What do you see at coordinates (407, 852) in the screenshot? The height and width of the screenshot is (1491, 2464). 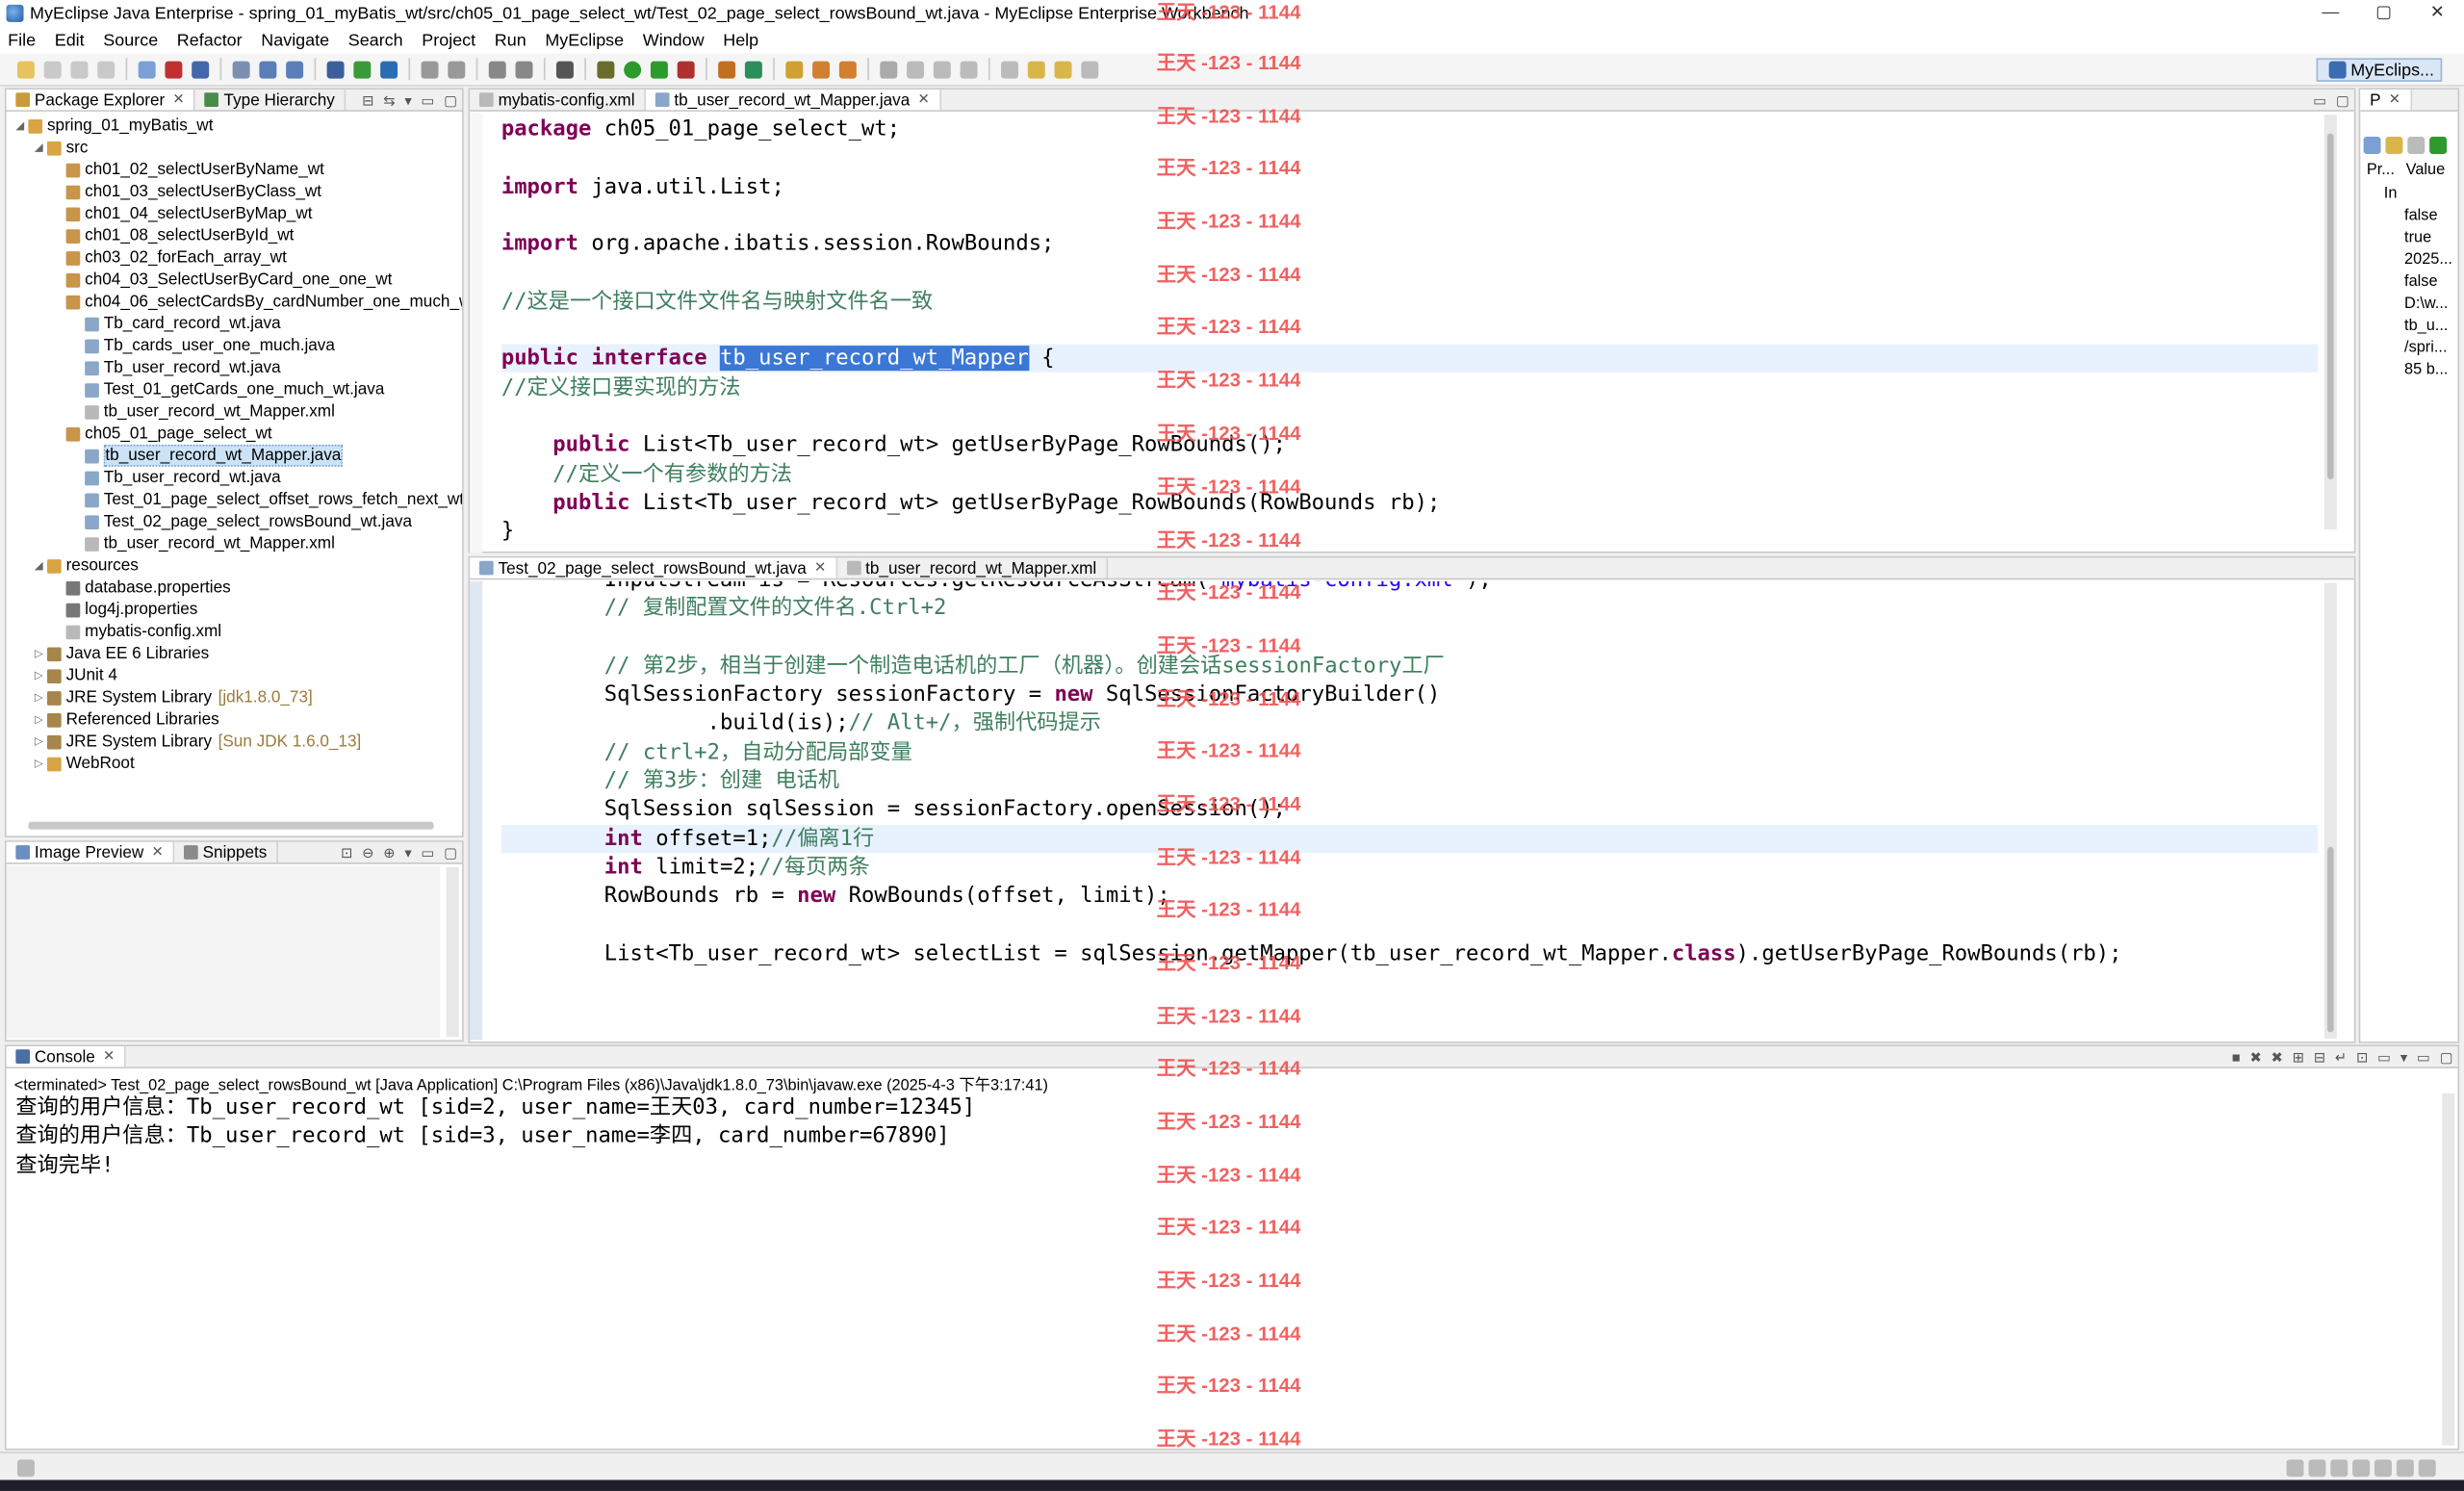 I see `view-menu-icon: ▾` at bounding box center [407, 852].